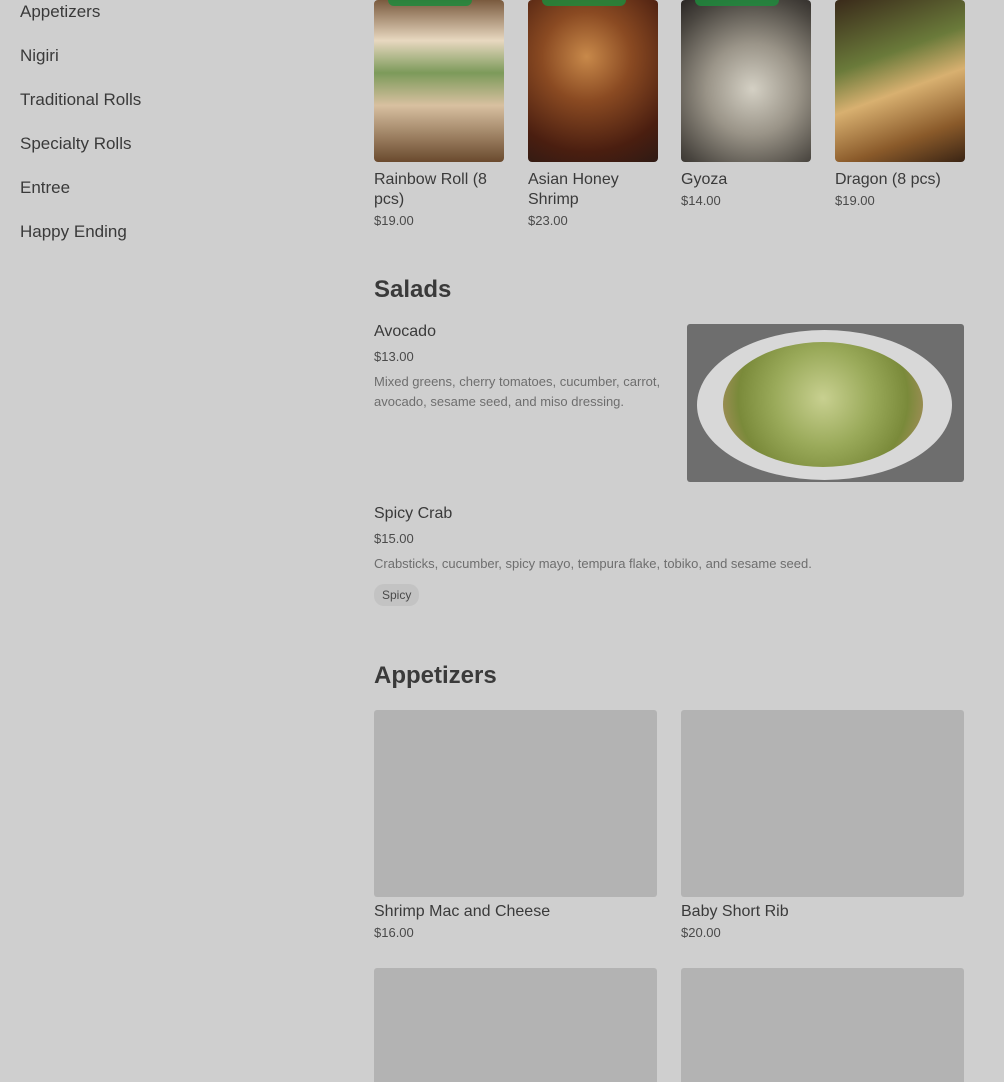 Image resolution: width=1004 pixels, height=1082 pixels. What do you see at coordinates (462, 911) in the screenshot?
I see `item-name: Shrimp Mac and Cheese` at bounding box center [462, 911].